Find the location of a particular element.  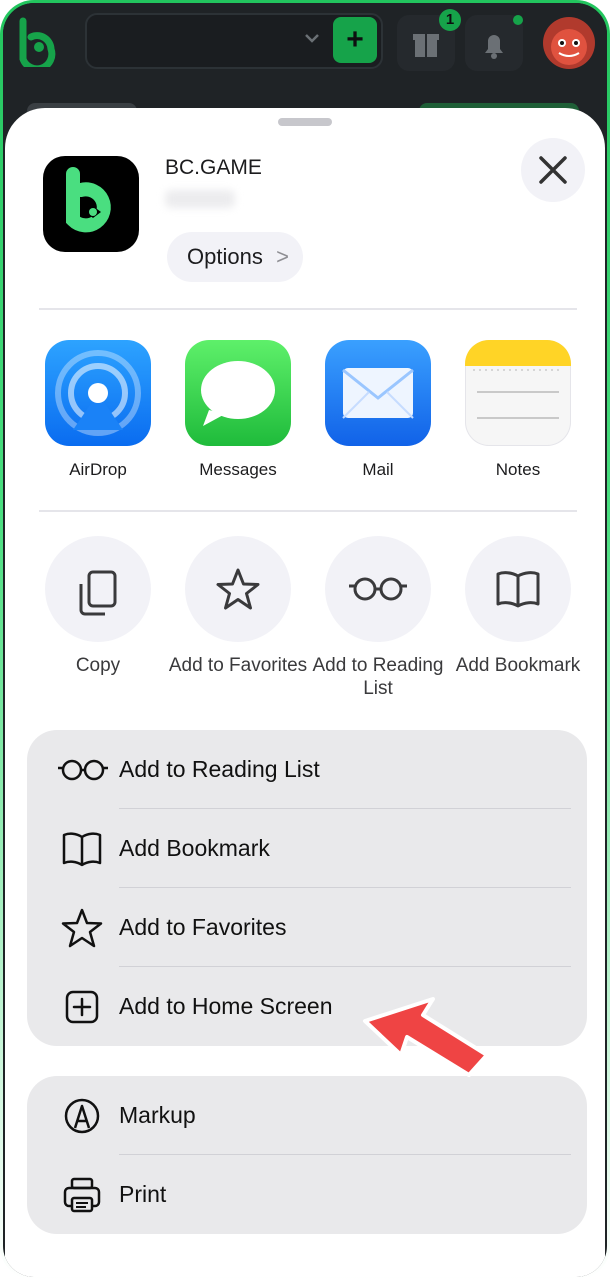

menu-item-markup: Markup is located at coordinates (307, 1115).